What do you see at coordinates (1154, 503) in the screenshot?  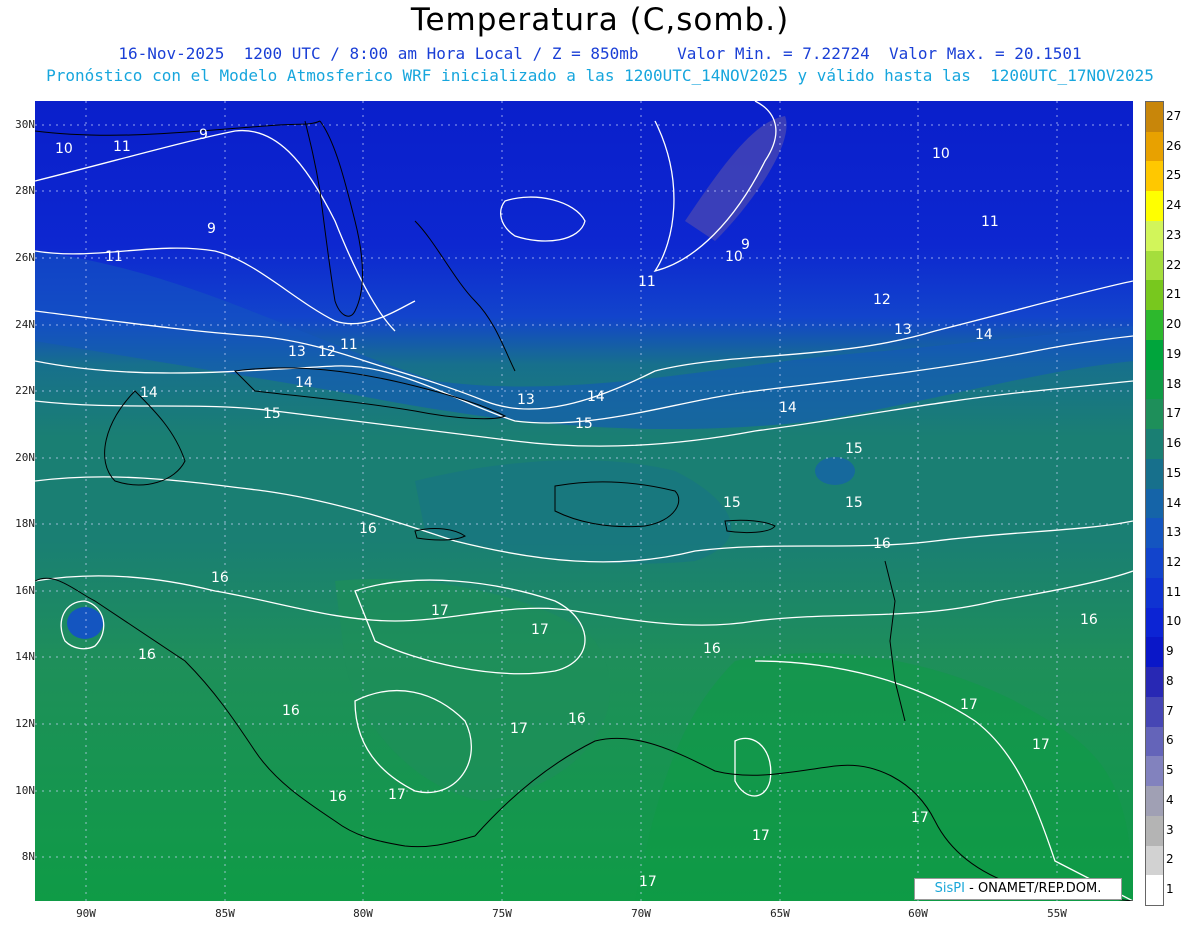 I see `colorbar` at bounding box center [1154, 503].